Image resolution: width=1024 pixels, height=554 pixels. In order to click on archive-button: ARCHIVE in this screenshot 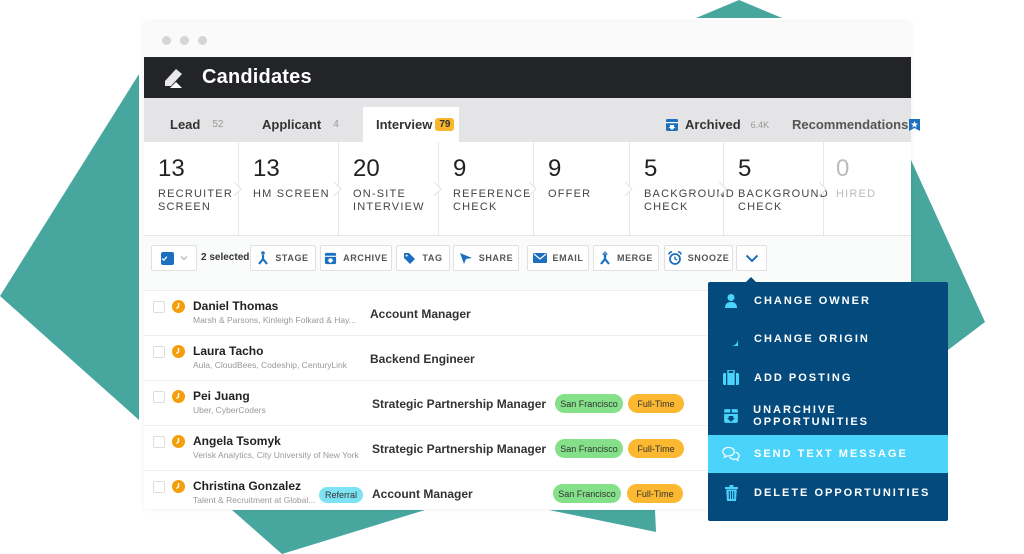, I will do `click(356, 258)`.